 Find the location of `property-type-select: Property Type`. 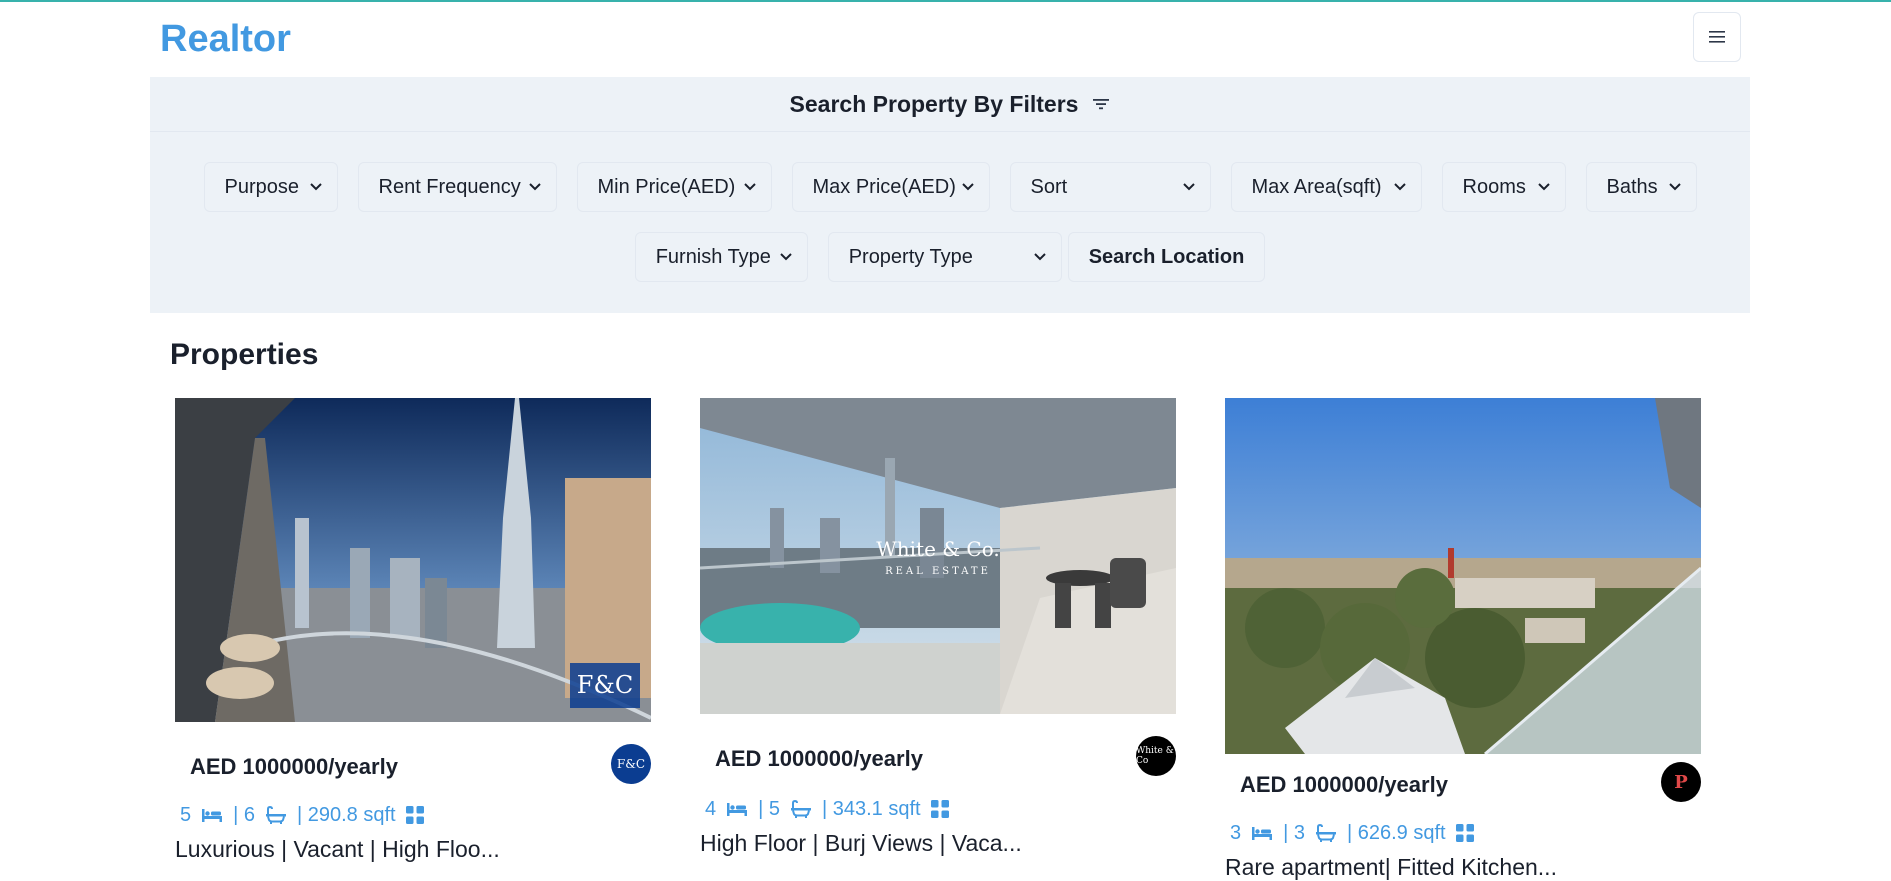

property-type-select: Property Type is located at coordinates (944, 257).